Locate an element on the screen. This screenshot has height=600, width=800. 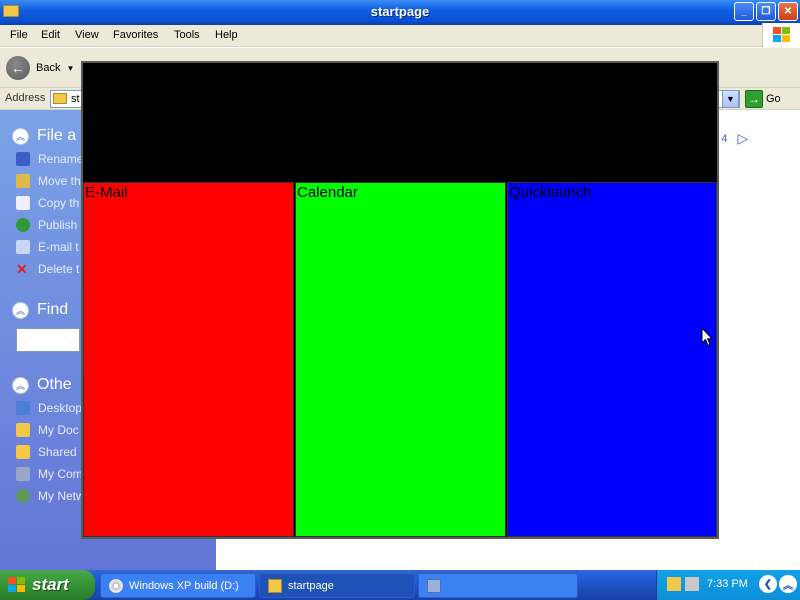
task-label: Windows XP build (D:) is located at coordinates (184, 585).